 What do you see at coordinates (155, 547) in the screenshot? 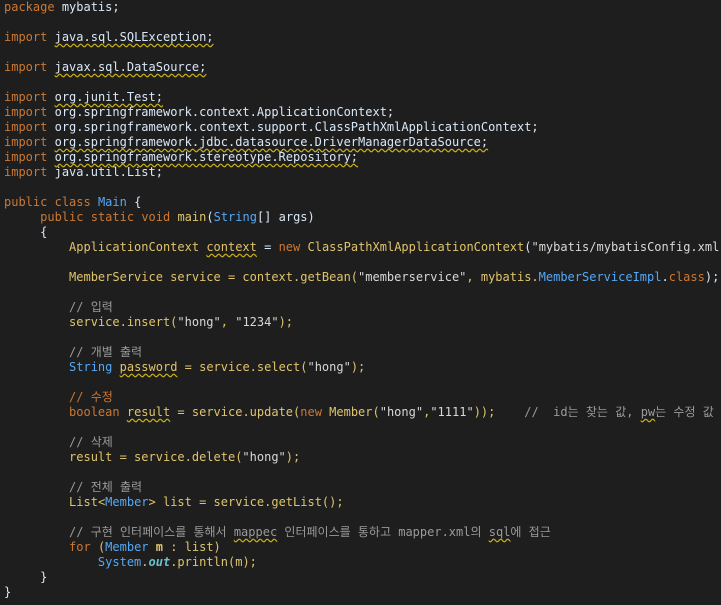
I see `variable: m` at bounding box center [155, 547].